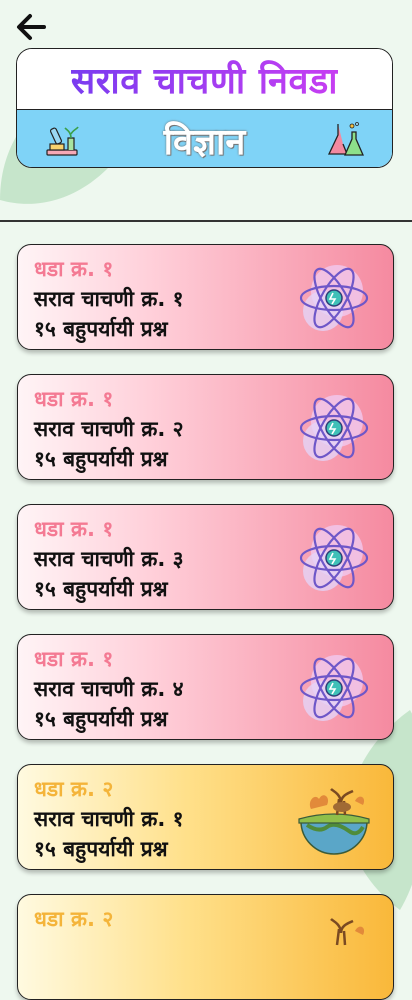  I want to click on title-card: सराव चाचणी निवडा विज्ञान, so click(204, 108).